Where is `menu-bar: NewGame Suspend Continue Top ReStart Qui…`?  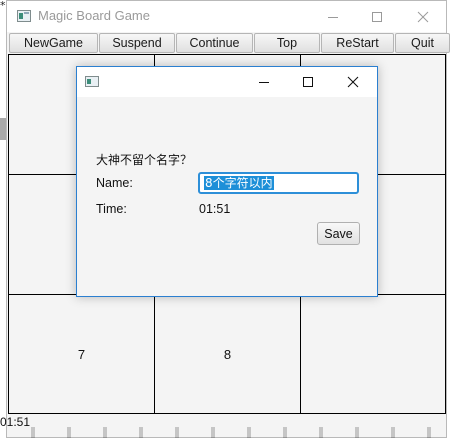
menu-bar: NewGame Suspend Continue Top ReStart Qui… is located at coordinates (230, 43).